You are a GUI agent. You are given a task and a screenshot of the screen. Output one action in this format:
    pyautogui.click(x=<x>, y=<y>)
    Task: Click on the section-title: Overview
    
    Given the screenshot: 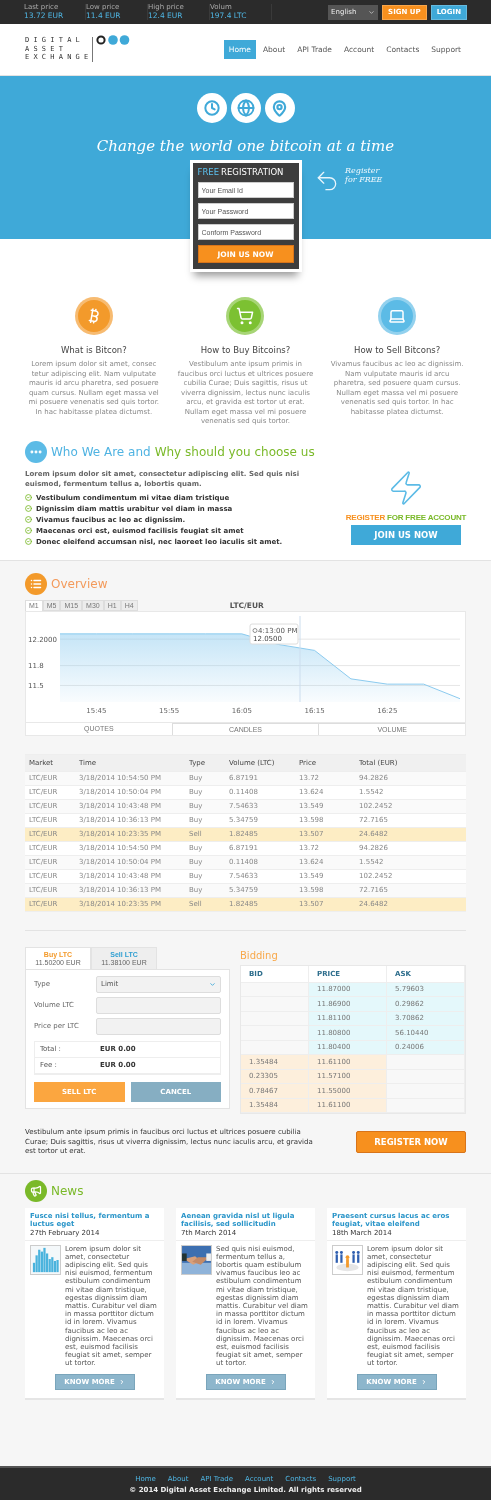 What is the action you would take?
    pyautogui.click(x=79, y=583)
    